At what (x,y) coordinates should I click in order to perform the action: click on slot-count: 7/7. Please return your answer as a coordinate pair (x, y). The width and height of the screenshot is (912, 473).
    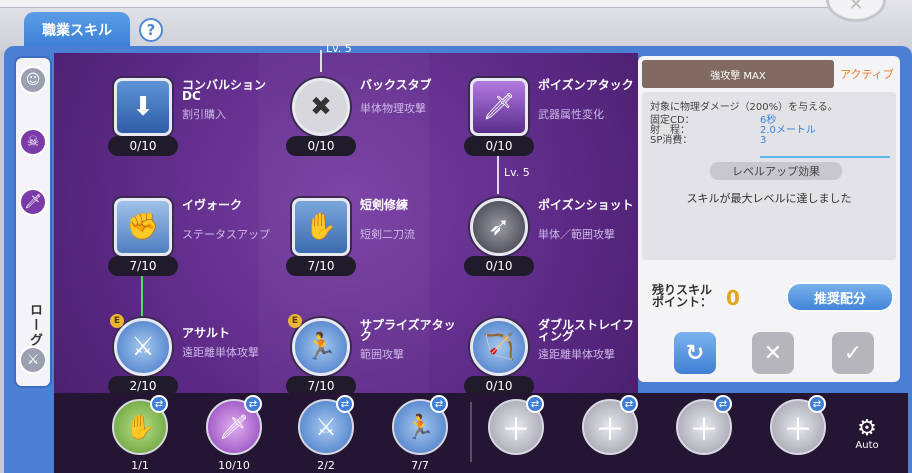
    Looking at the image, I should click on (420, 465).